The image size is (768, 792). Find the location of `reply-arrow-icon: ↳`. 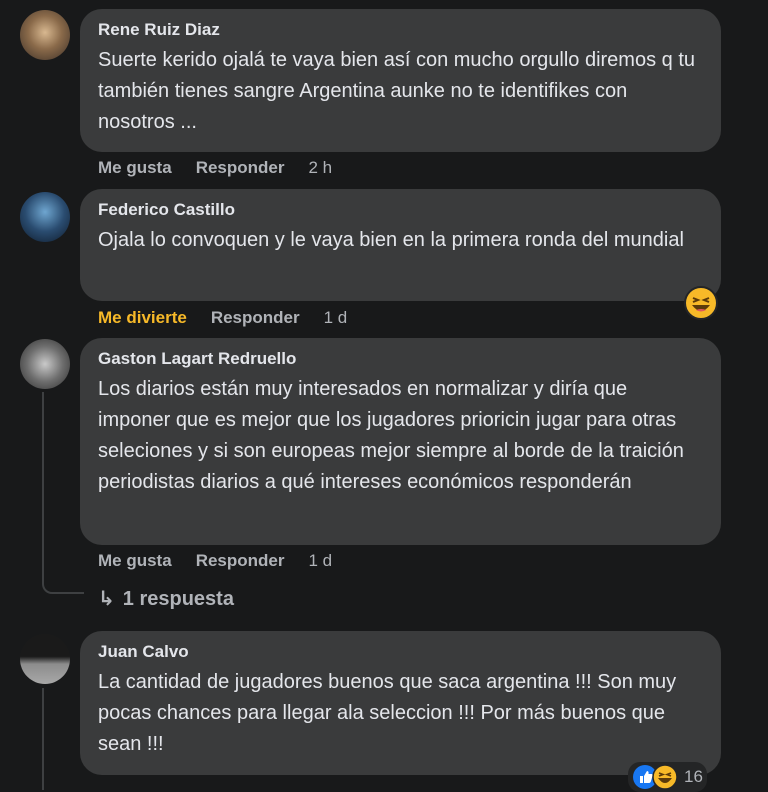

reply-arrow-icon: ↳ is located at coordinates (106, 599).